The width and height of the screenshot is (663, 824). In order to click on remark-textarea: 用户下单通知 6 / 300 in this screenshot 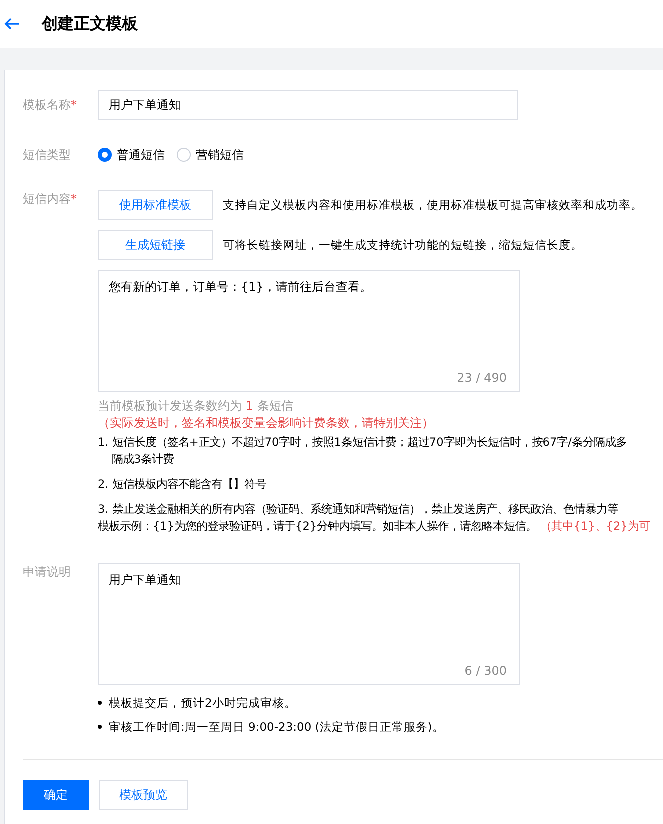, I will do `click(309, 624)`.